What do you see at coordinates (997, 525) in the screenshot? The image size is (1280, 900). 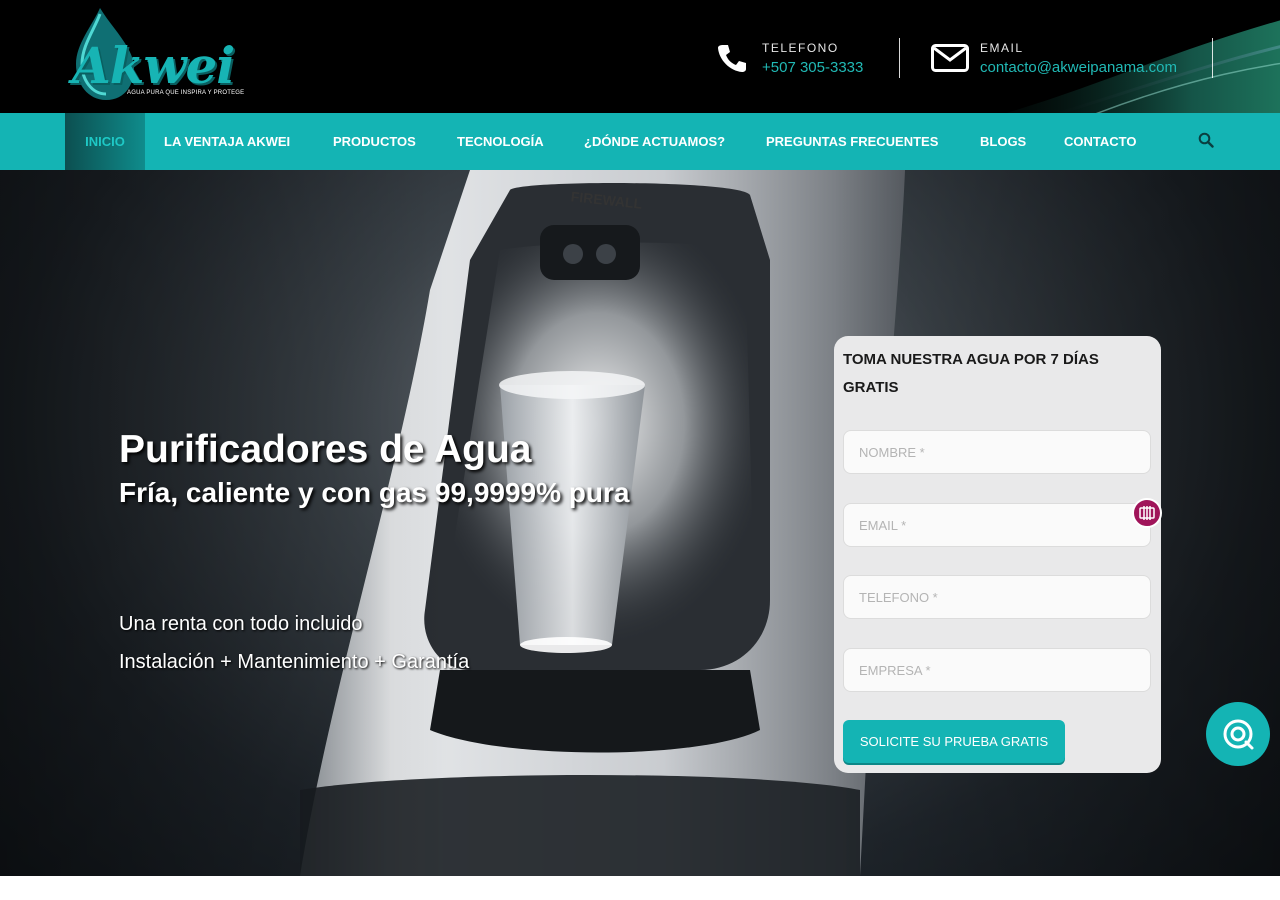 I see `email-field` at bounding box center [997, 525].